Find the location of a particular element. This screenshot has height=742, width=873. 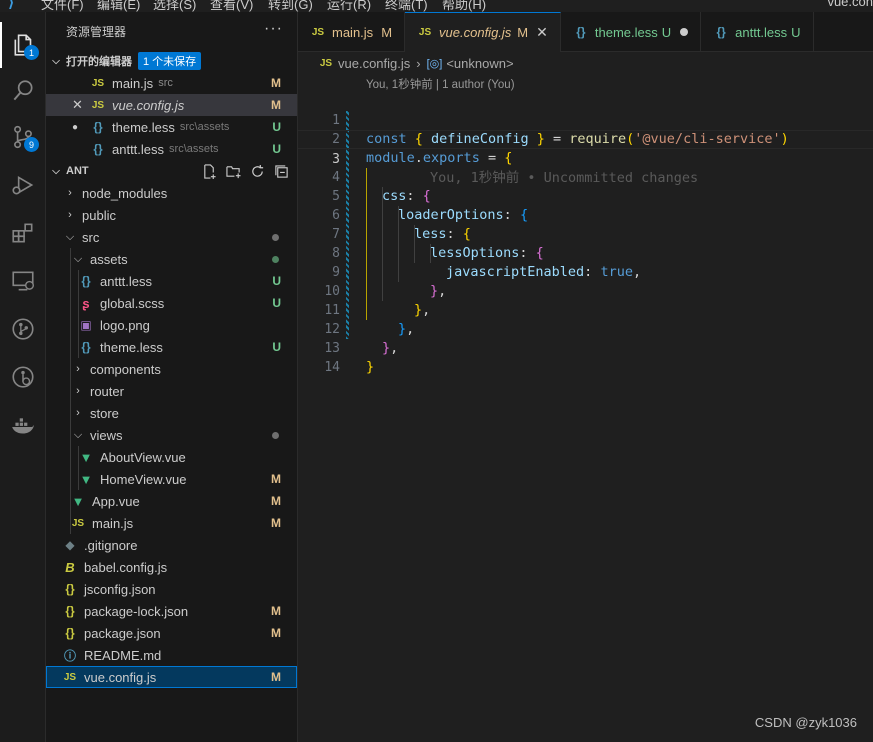

search-activity is located at coordinates (23, 91).